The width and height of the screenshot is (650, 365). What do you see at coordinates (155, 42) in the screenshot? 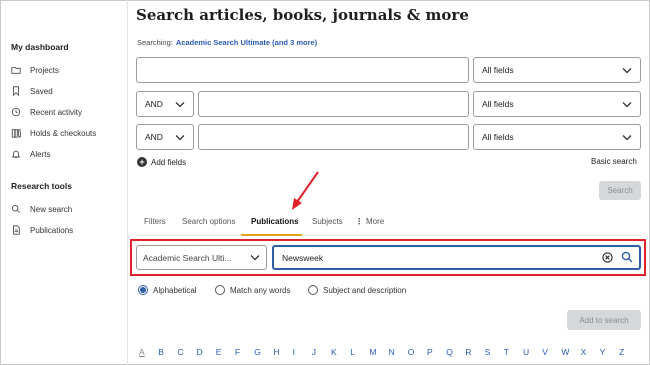
I see `searching-label: Searching:` at bounding box center [155, 42].